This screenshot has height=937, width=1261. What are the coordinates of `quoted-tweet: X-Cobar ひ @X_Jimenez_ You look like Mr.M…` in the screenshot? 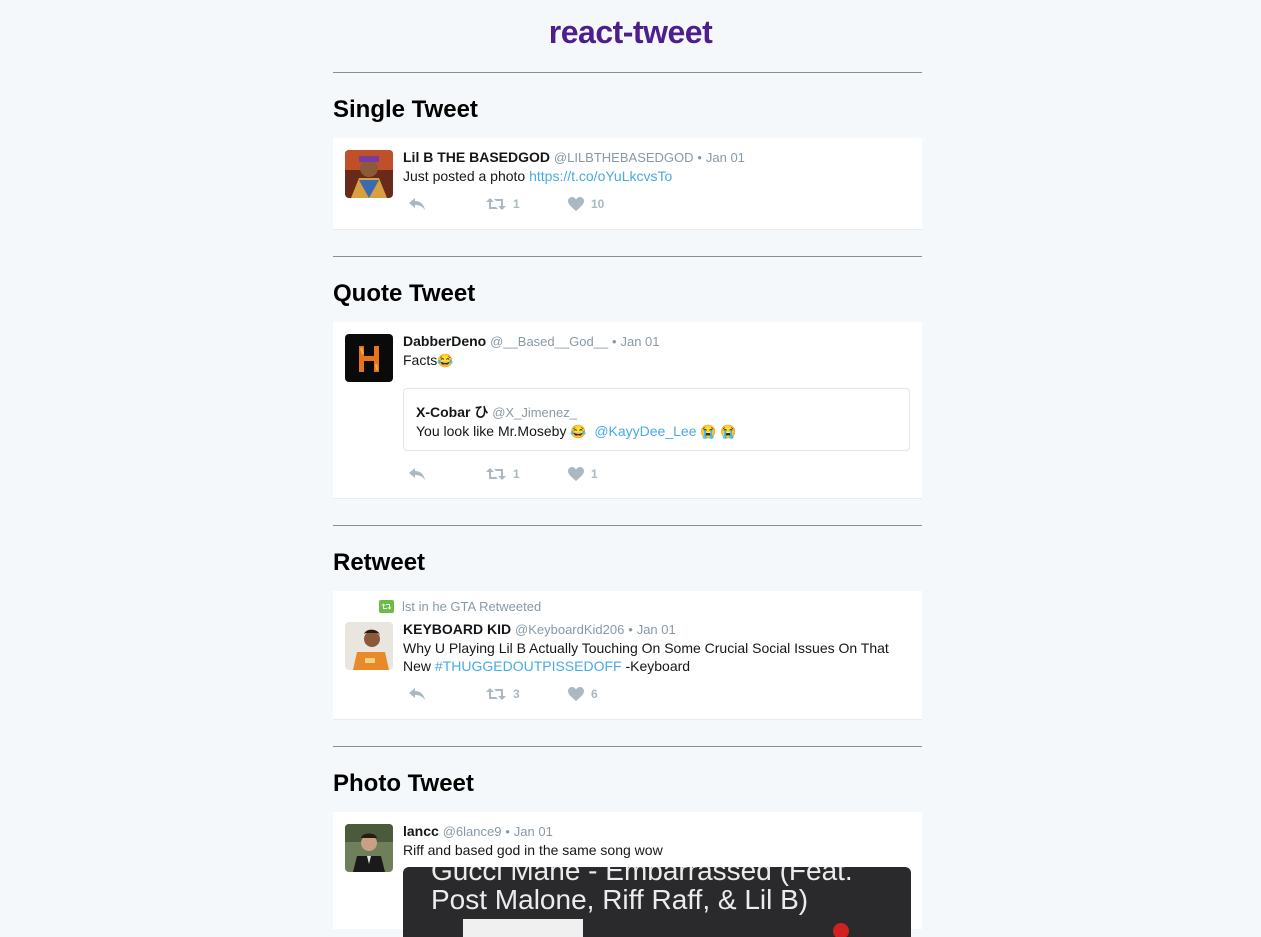 It's located at (656, 419).